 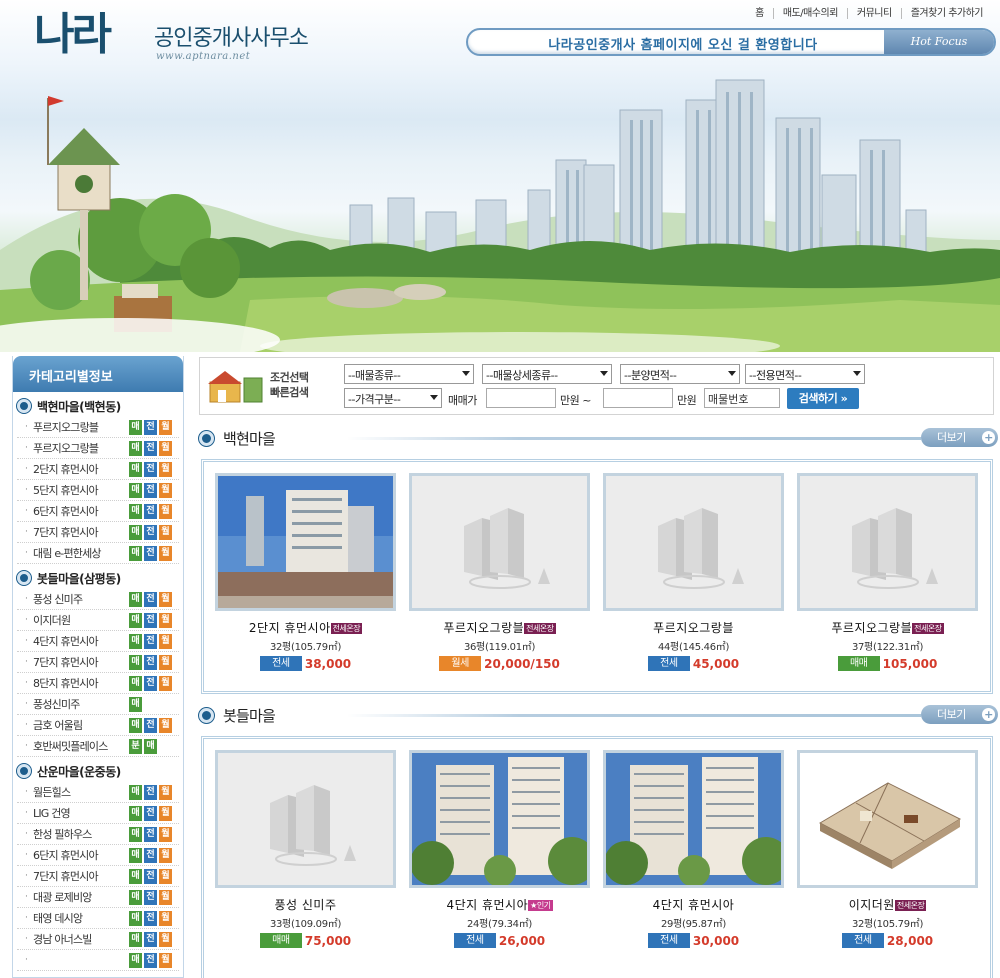 I want to click on sidebar-item: · 태영 데시앙 매 전 월, so click(x=98, y=918).